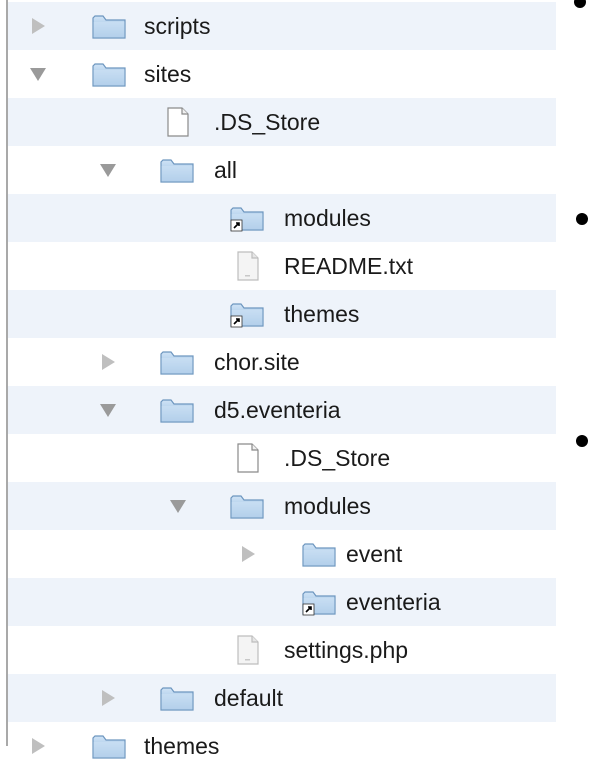 This screenshot has width=596, height=770. I want to click on tree-row-d5-eventeria: d5.eventeria, so click(282, 410).